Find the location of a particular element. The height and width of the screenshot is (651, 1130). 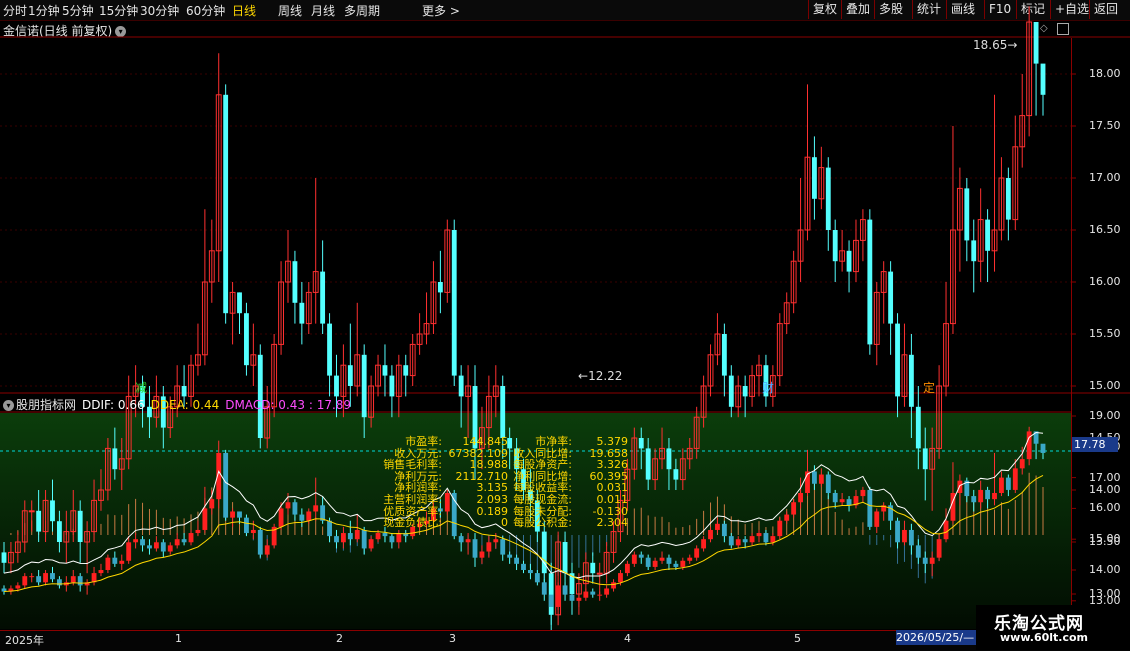

fundamentals-cell: 市净率: is located at coordinates (553, 441).